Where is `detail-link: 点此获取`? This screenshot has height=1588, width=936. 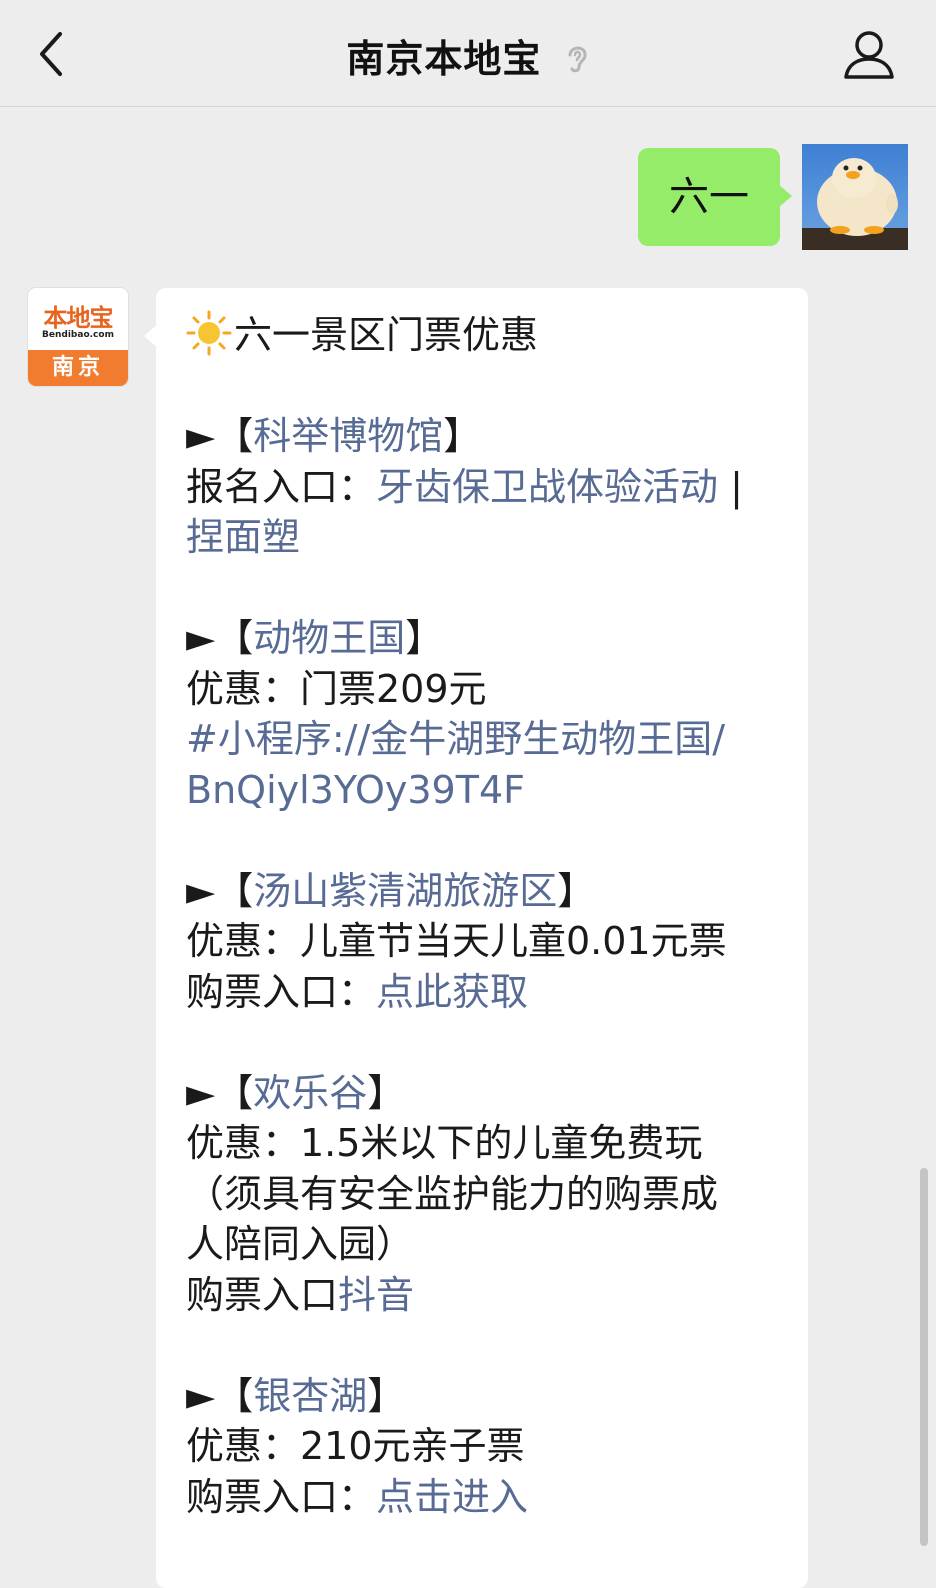 detail-link: 点此获取 is located at coordinates (452, 992).